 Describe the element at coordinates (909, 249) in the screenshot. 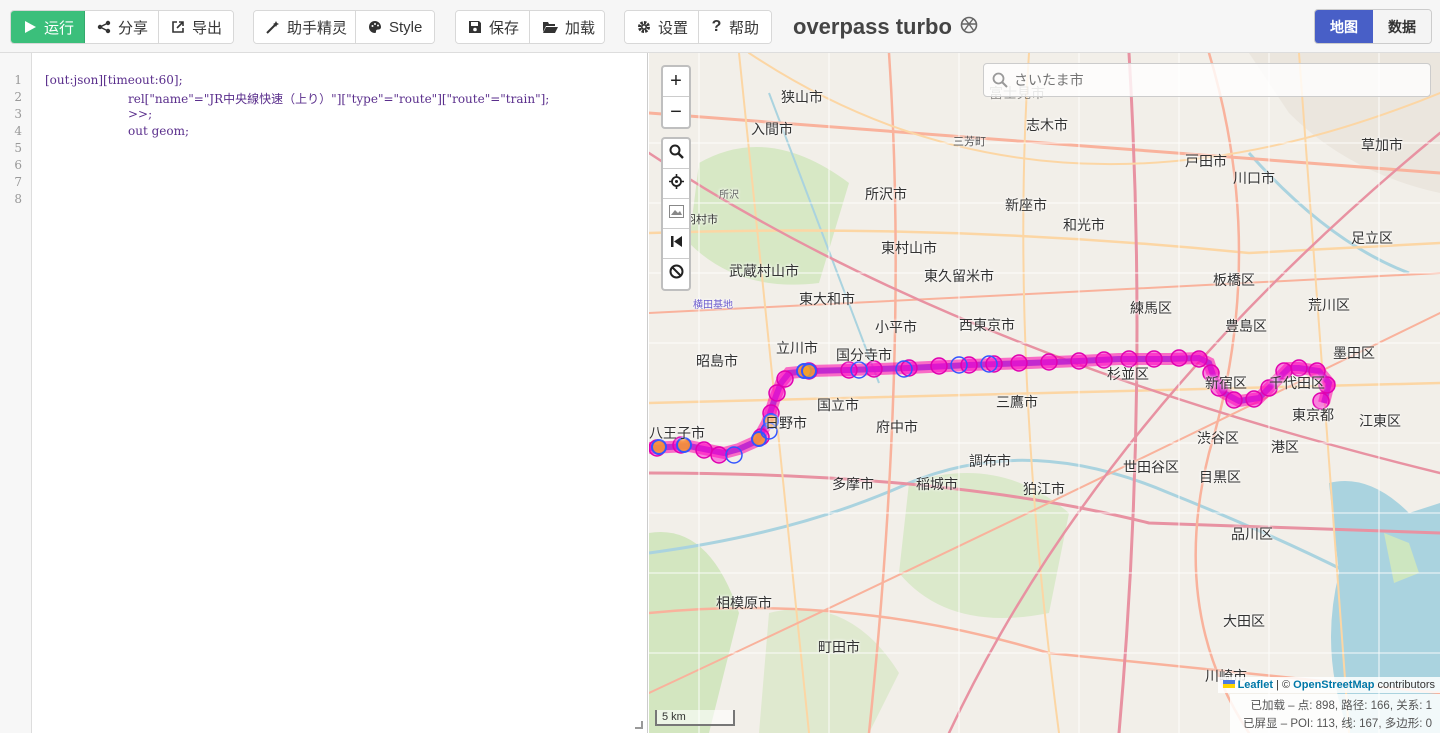

I see `map-label: 東村山市` at that location.